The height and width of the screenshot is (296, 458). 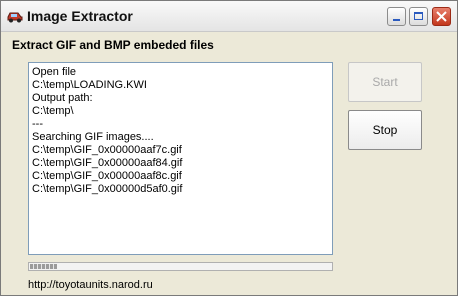 What do you see at coordinates (80, 16) in the screenshot?
I see `window-title: Image Extractor` at bounding box center [80, 16].